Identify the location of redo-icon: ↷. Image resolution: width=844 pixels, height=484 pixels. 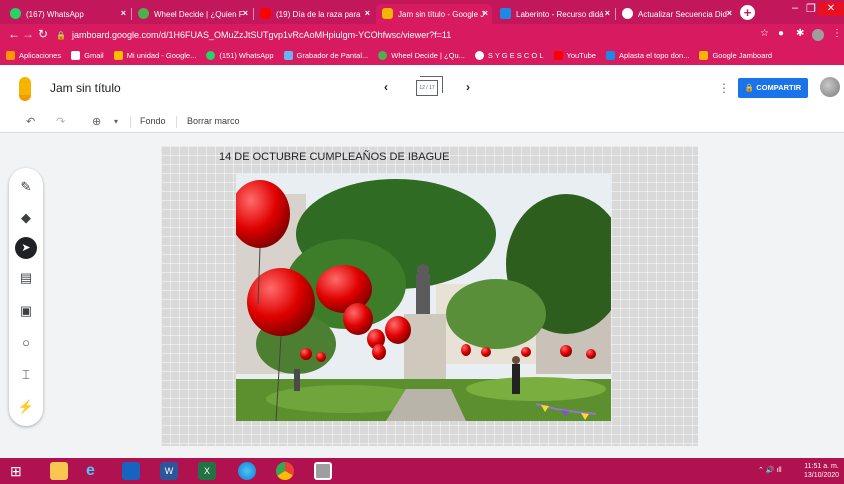
(60, 121).